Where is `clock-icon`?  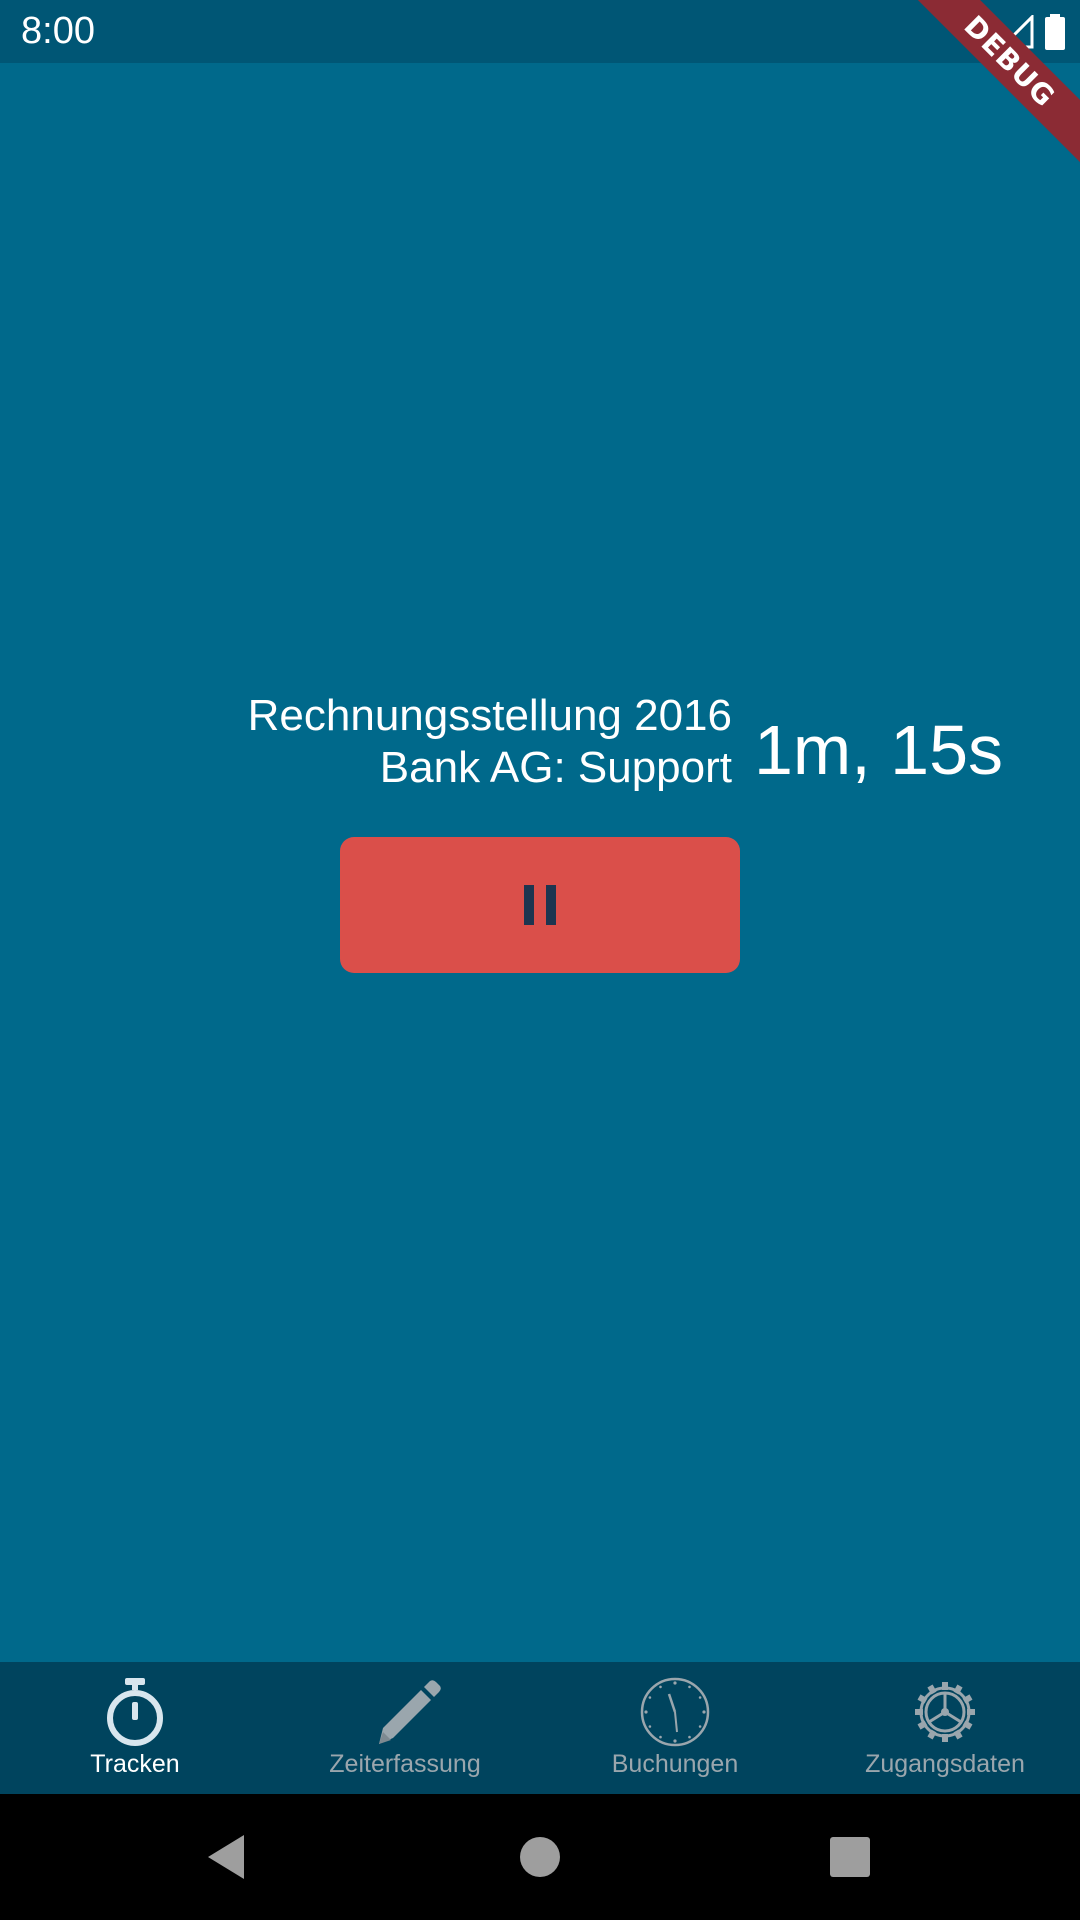
clock-icon is located at coordinates (675, 1712).